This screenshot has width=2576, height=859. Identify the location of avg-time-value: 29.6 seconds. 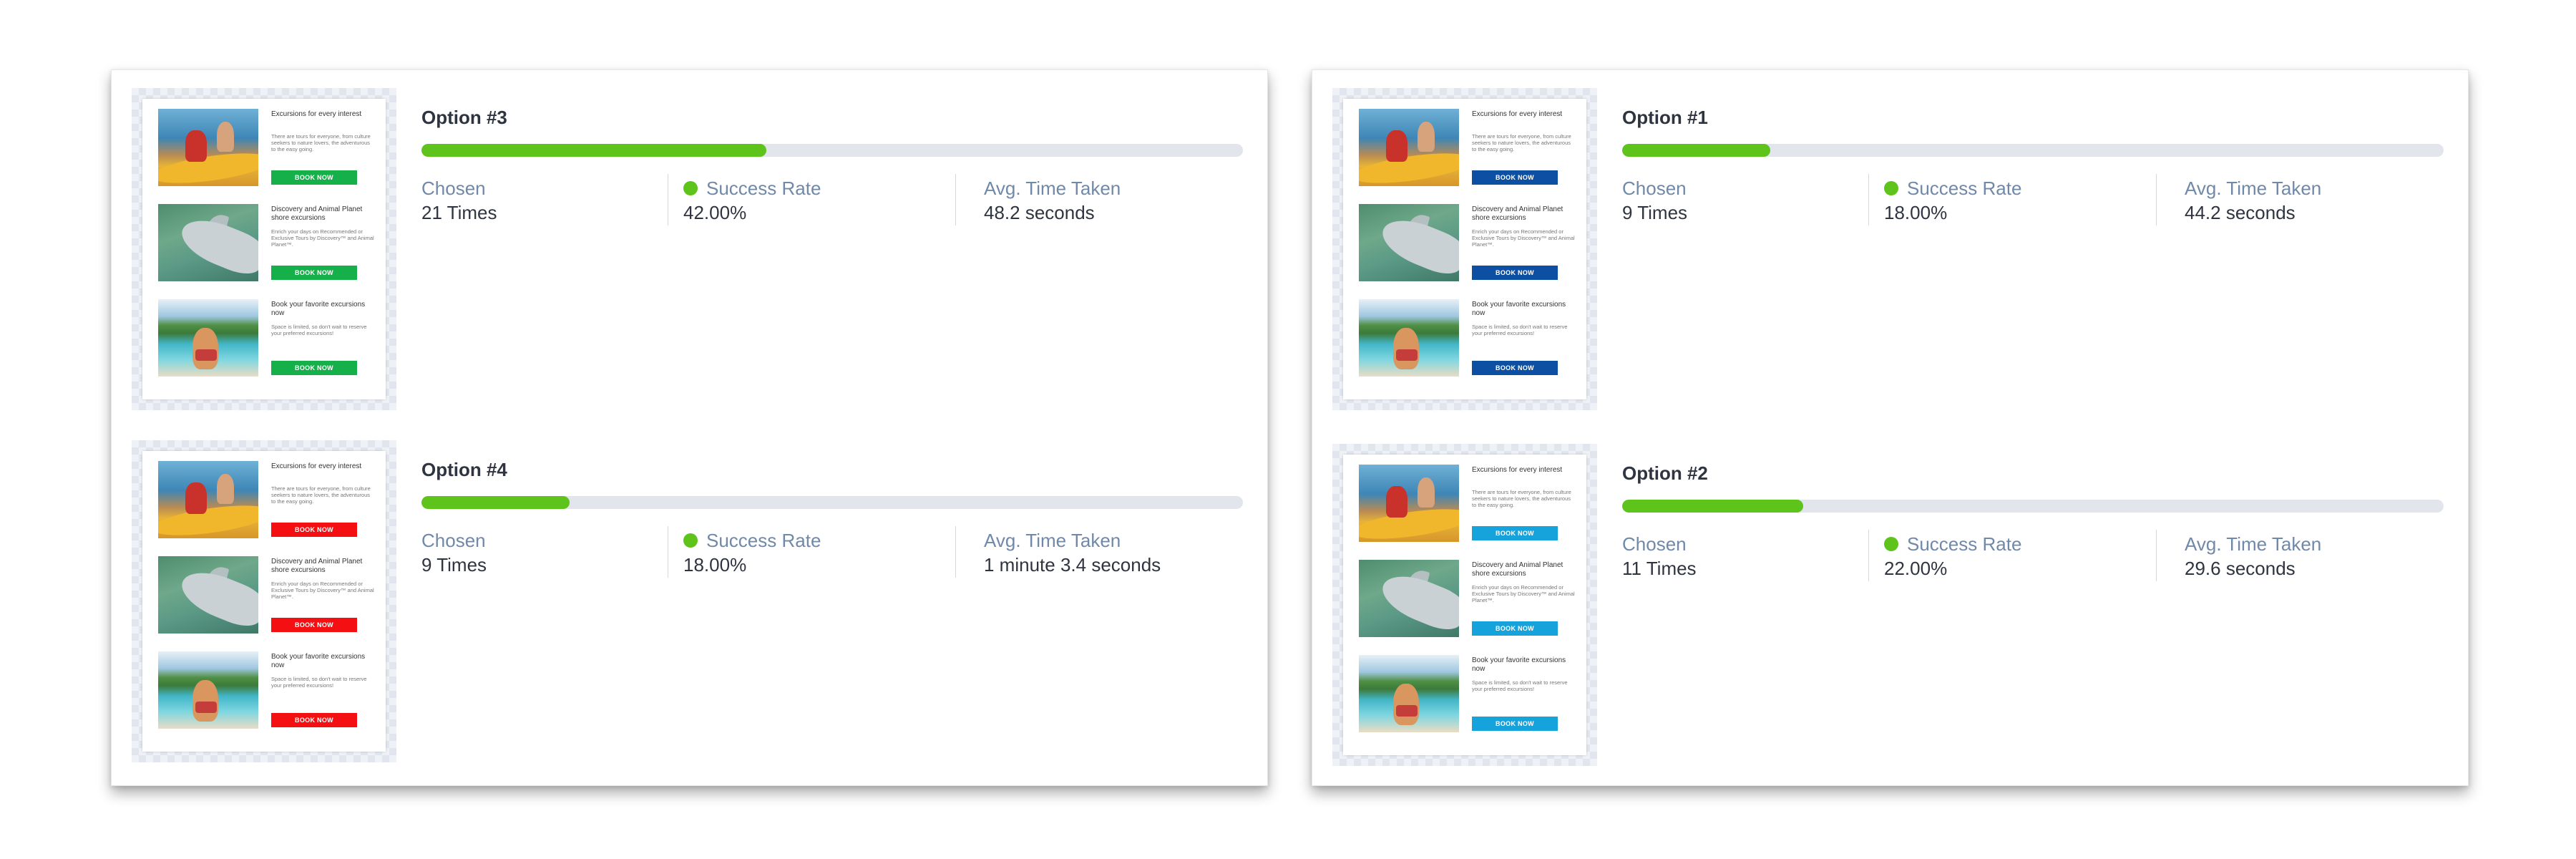
(2240, 568).